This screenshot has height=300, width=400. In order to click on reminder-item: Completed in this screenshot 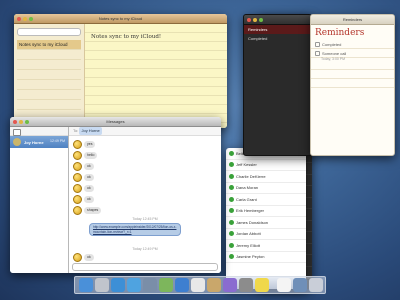, I will do `click(352, 44)`.